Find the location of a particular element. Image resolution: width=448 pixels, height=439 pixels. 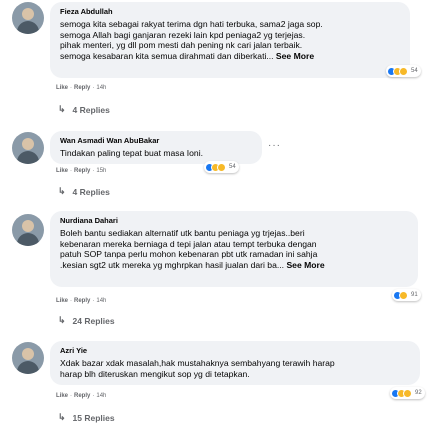

reaction-summary: 92 is located at coordinates (407, 393).